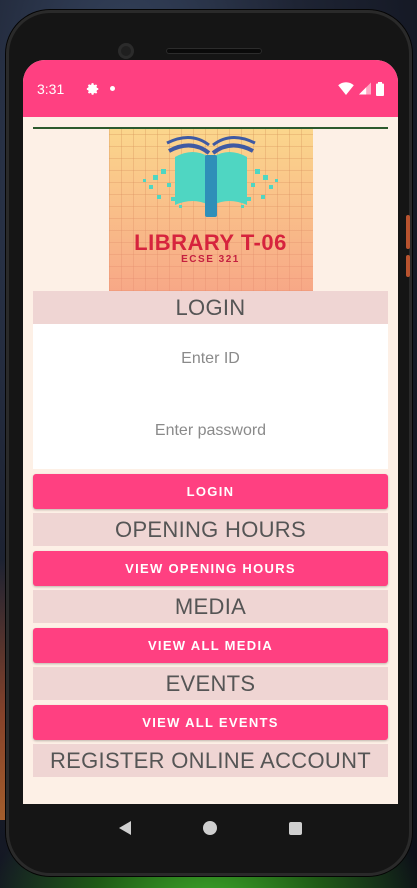  Describe the element at coordinates (210, 359) in the screenshot. I see `id-input` at that location.